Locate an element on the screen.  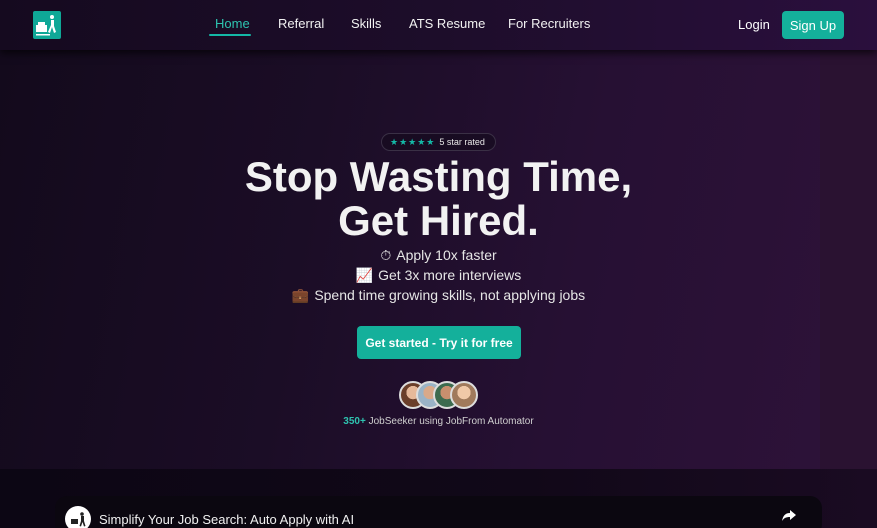
nav-link-skills: Skills is located at coordinates (366, 23).